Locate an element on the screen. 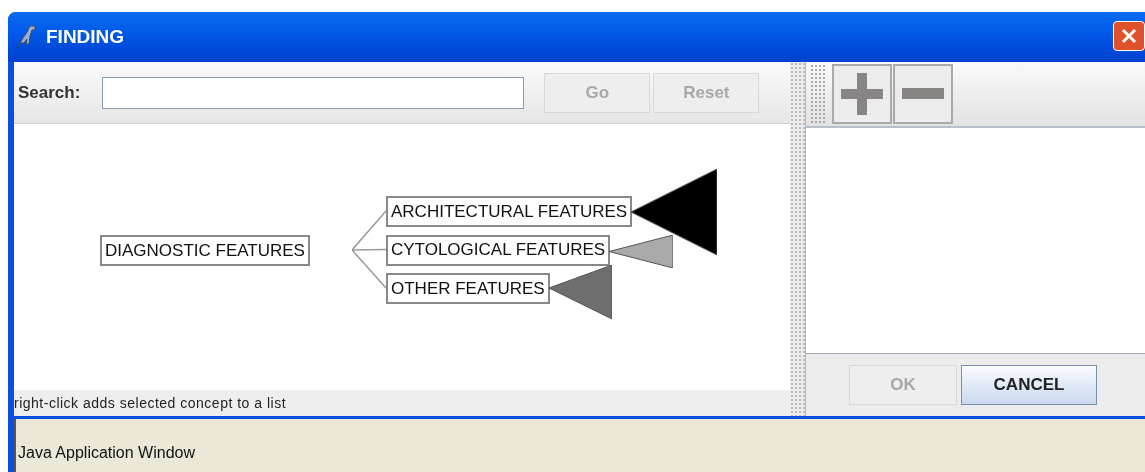 Image resolution: width=1145 pixels, height=472 pixels. minus-icon is located at coordinates (923, 94).